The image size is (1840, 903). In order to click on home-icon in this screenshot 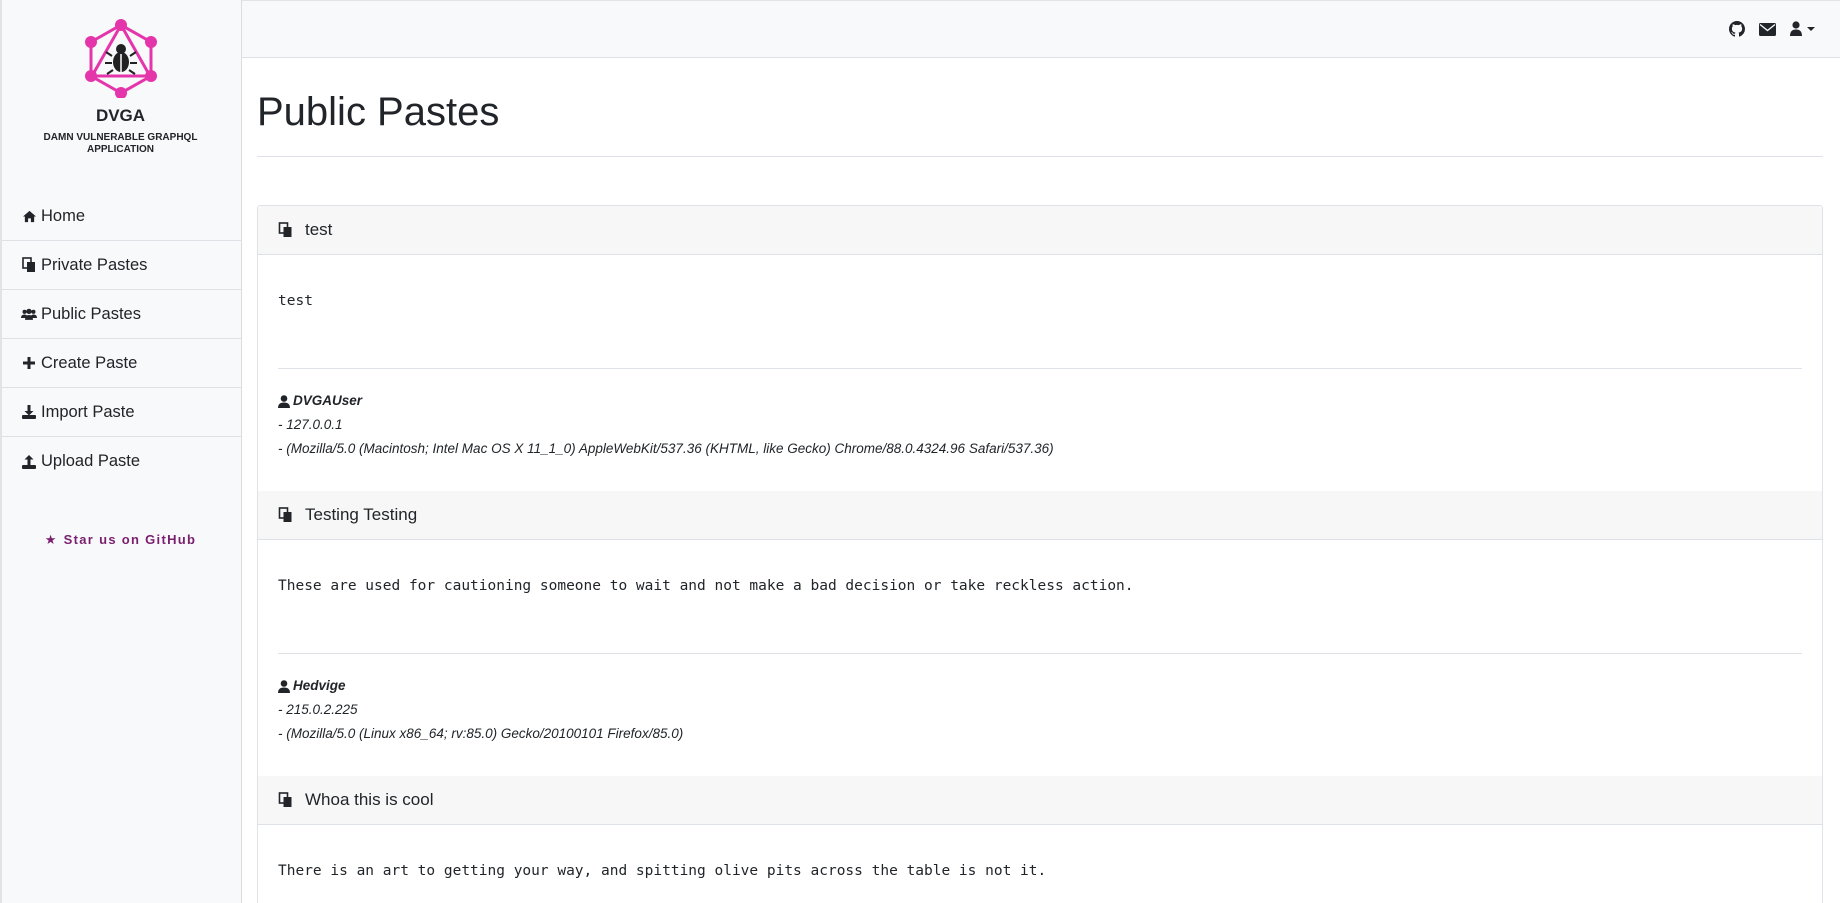, I will do `click(29, 216)`.